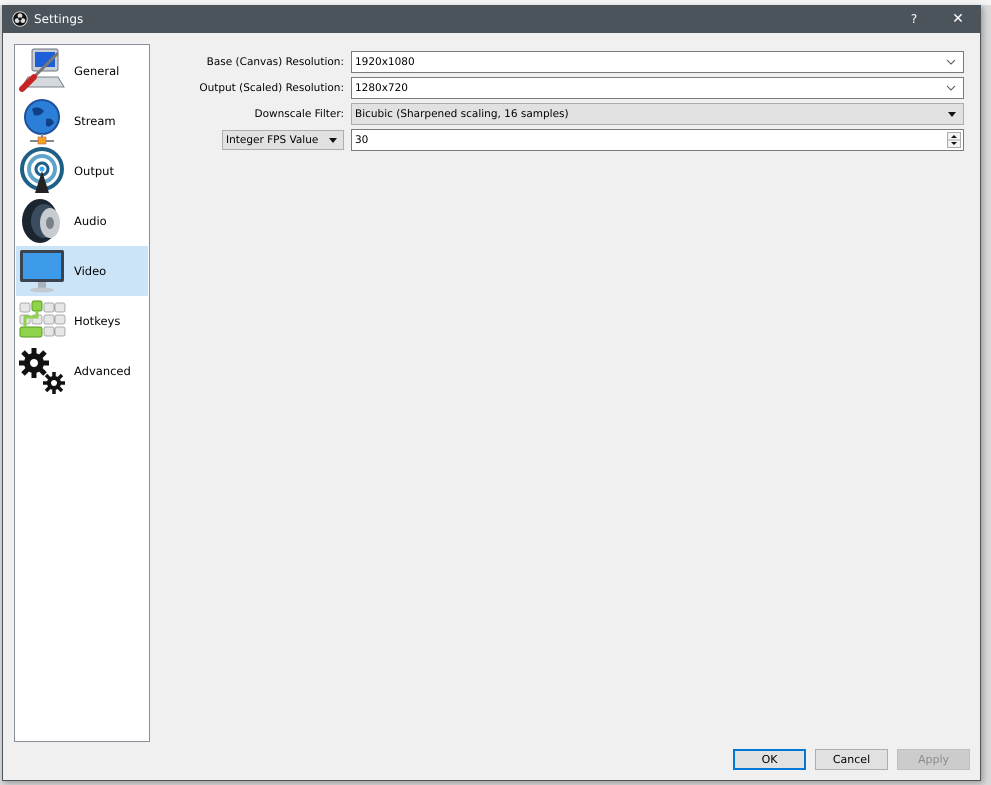 This screenshot has height=785, width=991. Describe the element at coordinates (958, 19) in the screenshot. I see `close-button: ✕` at that location.